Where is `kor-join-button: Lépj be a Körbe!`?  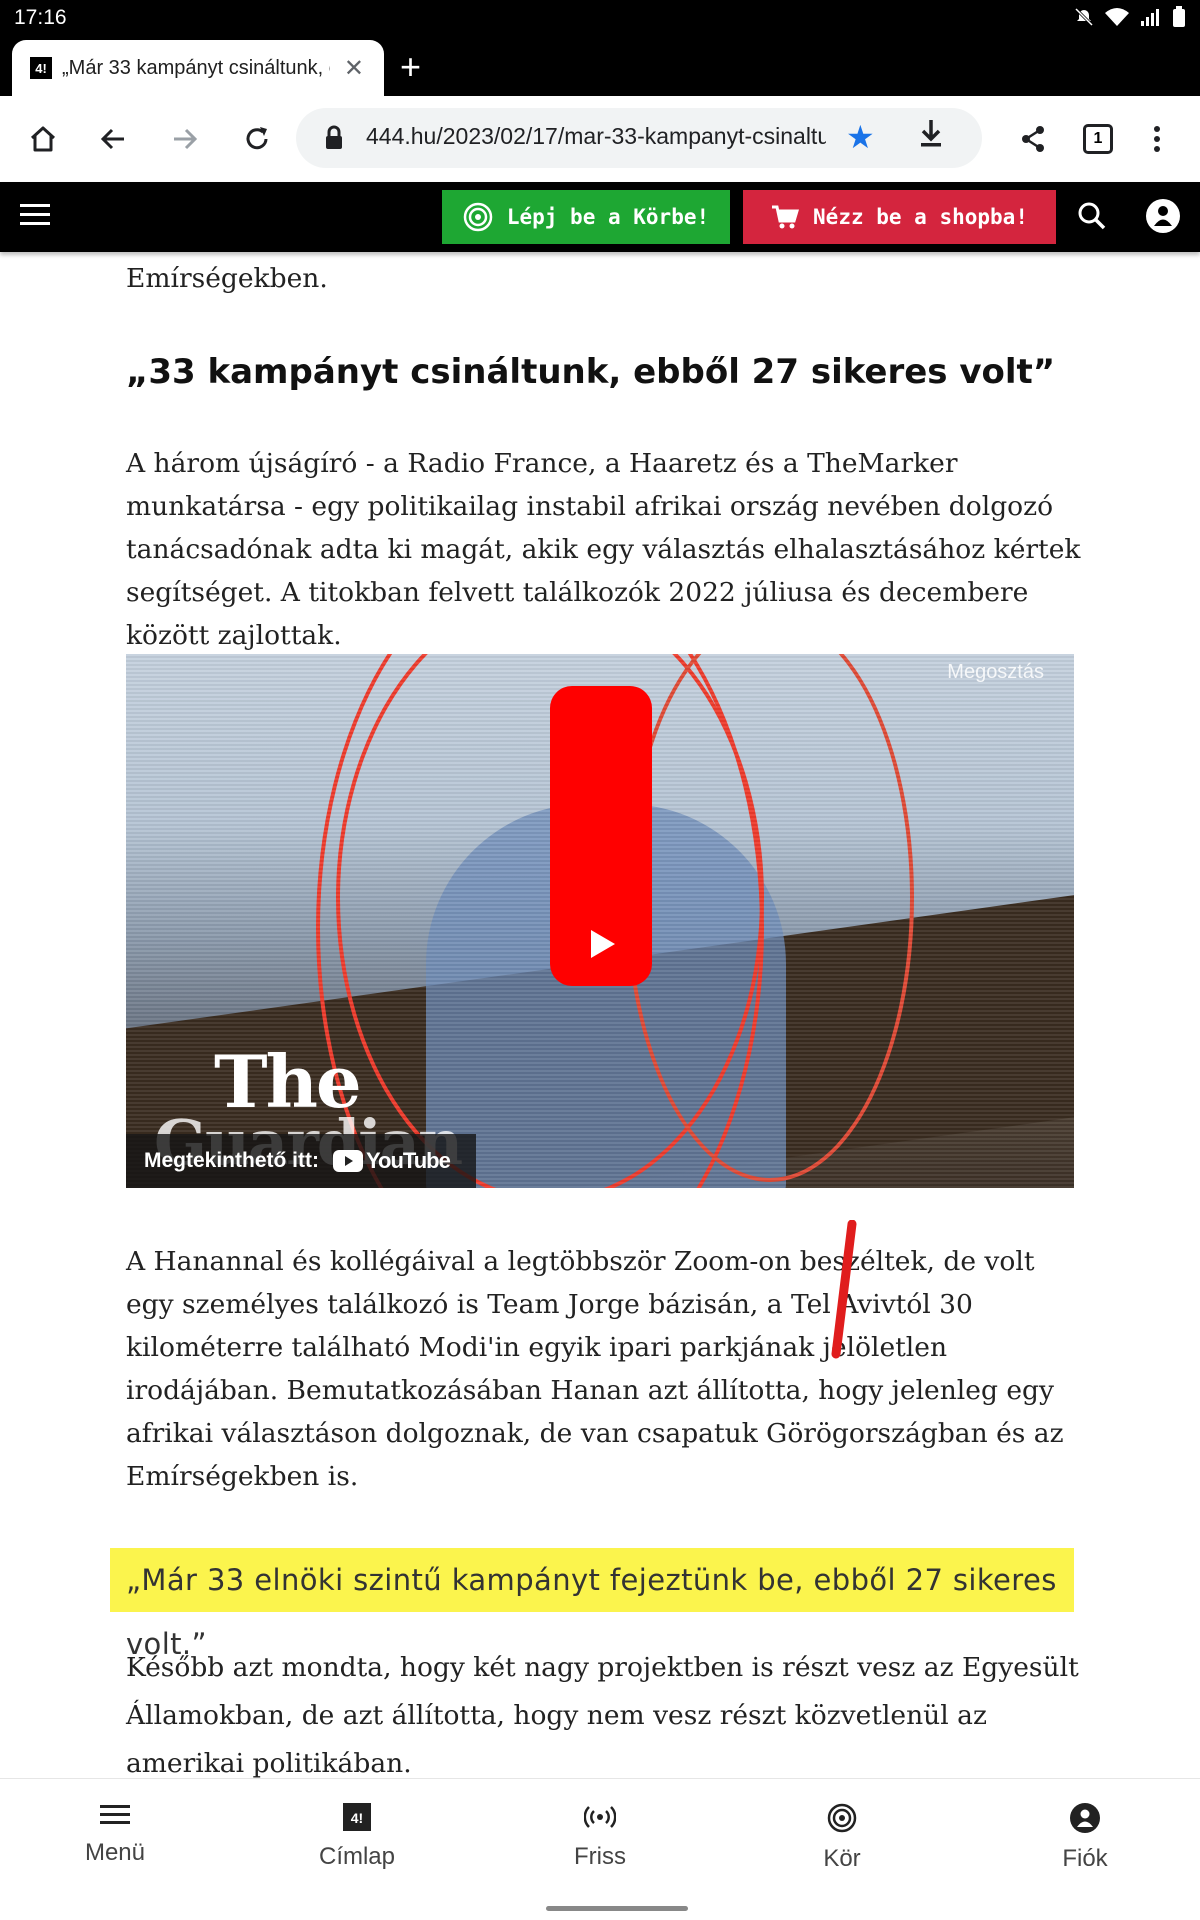
kor-join-button: Lépj be a Körbe! is located at coordinates (586, 217).